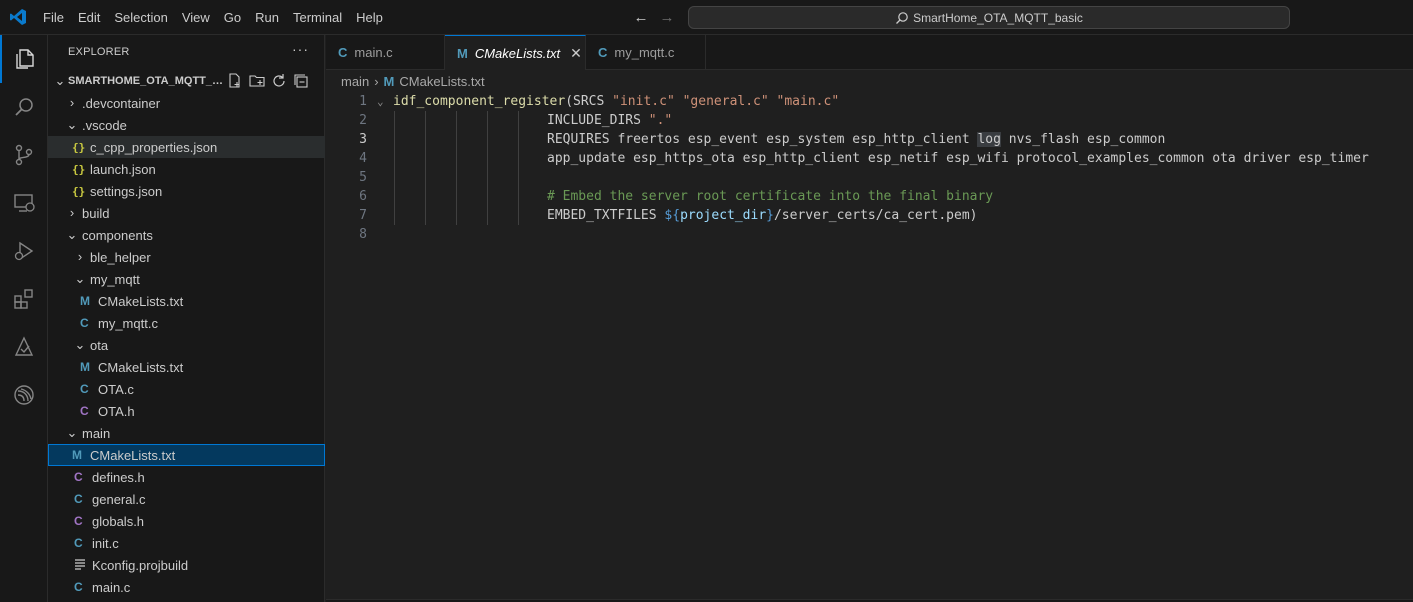 The height and width of the screenshot is (602, 1413). What do you see at coordinates (363, 120) in the screenshot?
I see `line-number: 2` at bounding box center [363, 120].